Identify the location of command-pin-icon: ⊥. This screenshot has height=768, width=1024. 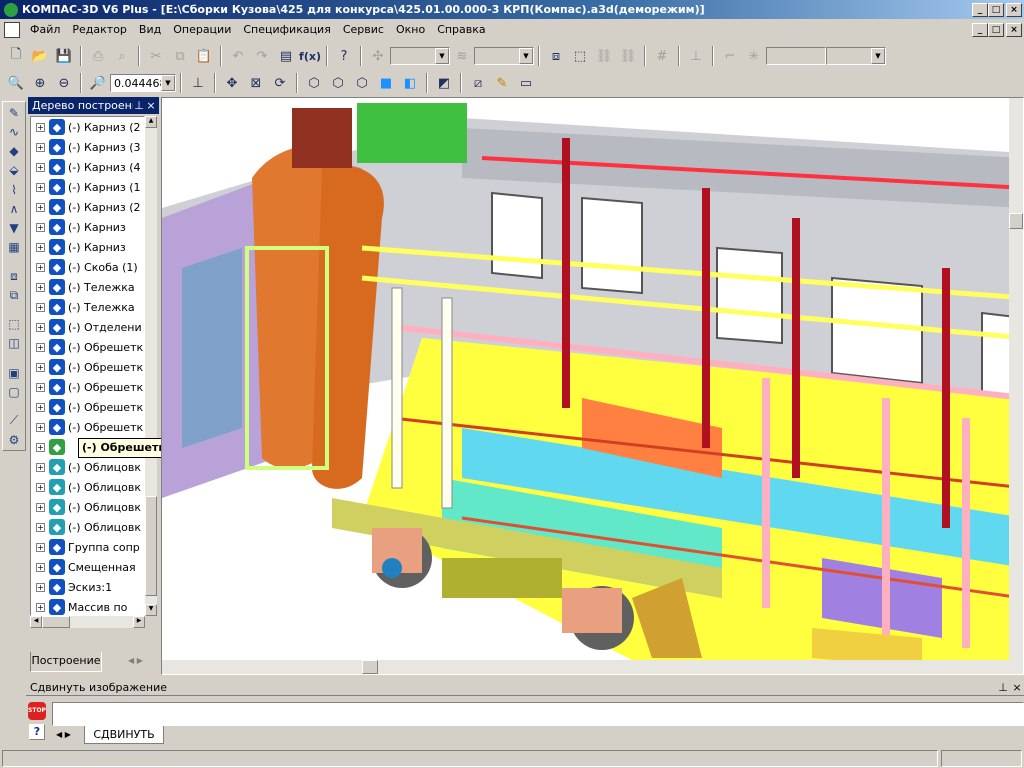
(1003, 687).